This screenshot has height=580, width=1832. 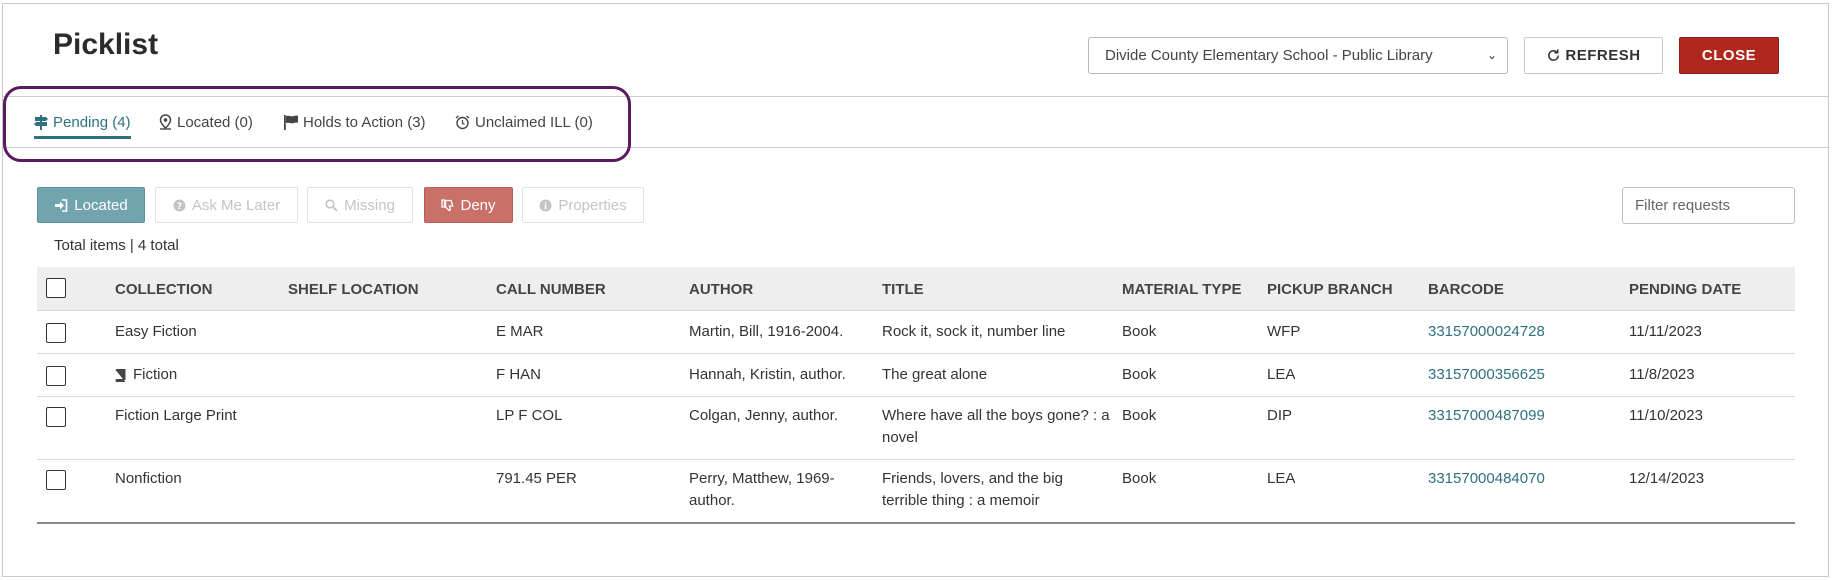 I want to click on cell-collection: Fiction Large Print, so click(x=176, y=415).